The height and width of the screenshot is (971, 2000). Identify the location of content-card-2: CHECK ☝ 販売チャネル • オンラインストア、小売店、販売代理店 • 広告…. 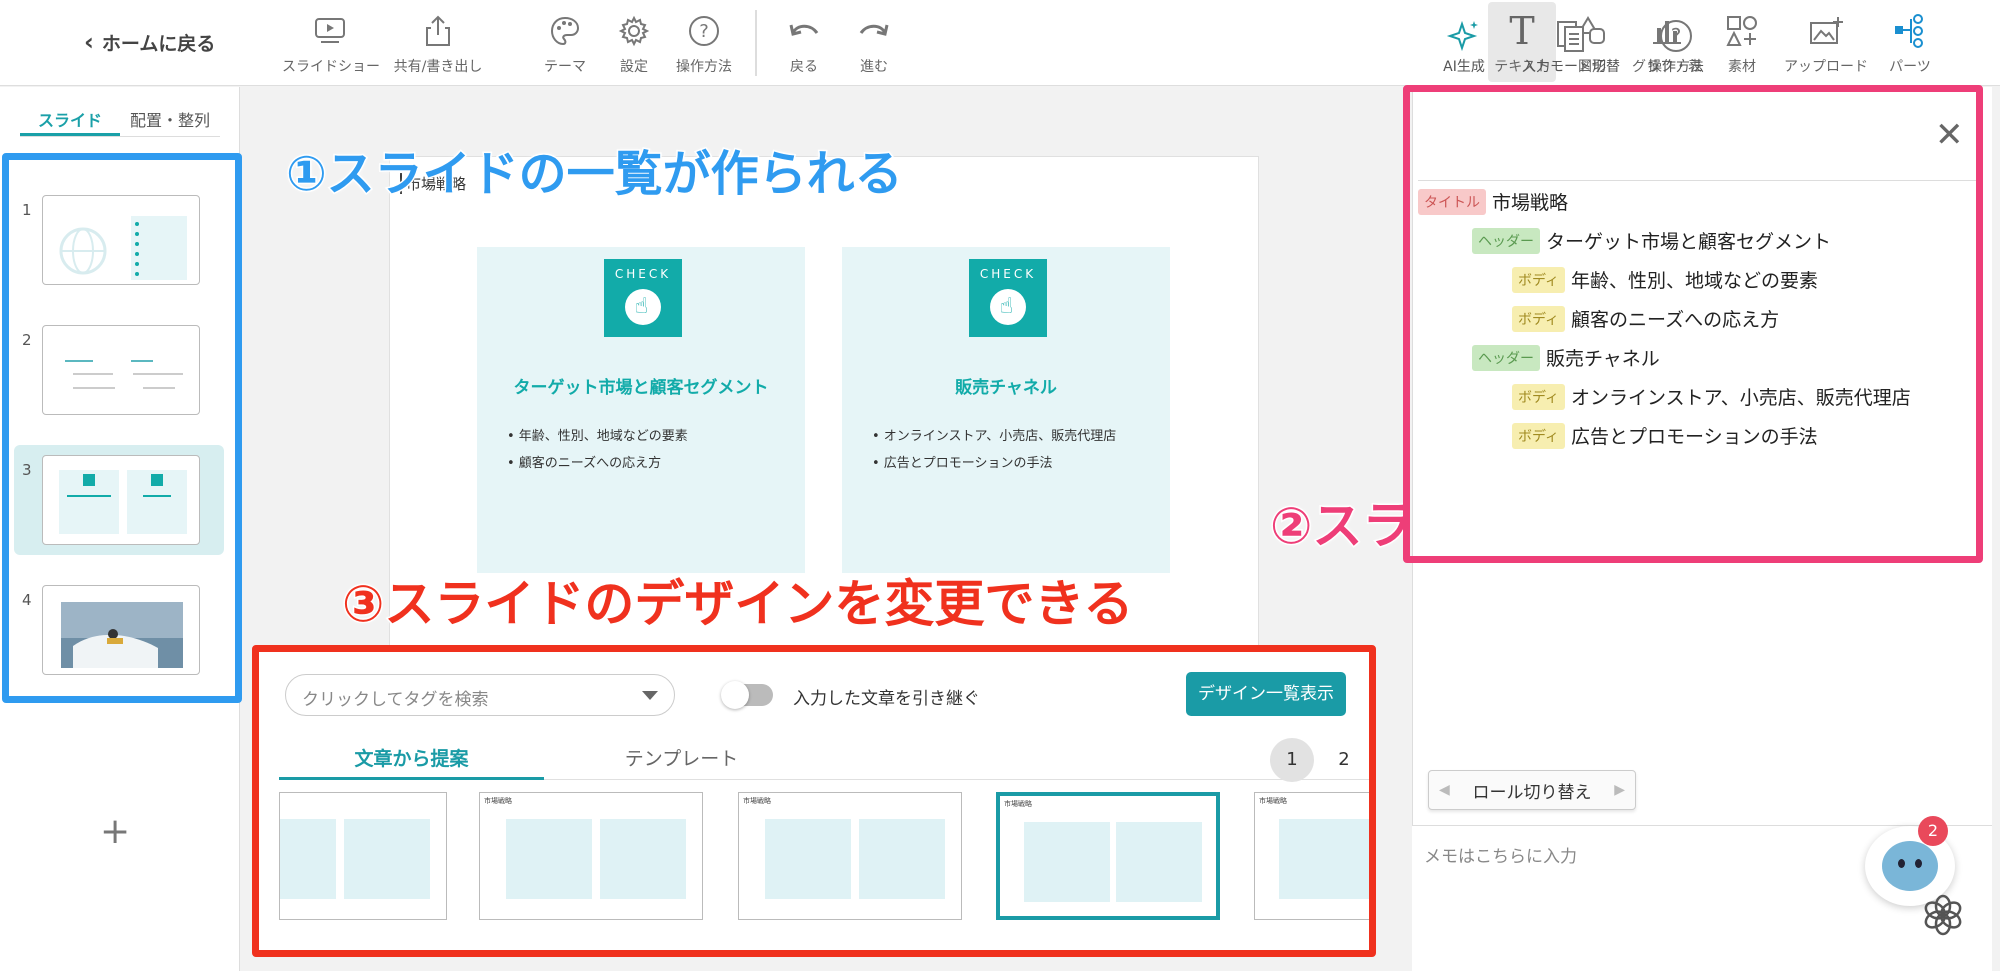
(1006, 410).